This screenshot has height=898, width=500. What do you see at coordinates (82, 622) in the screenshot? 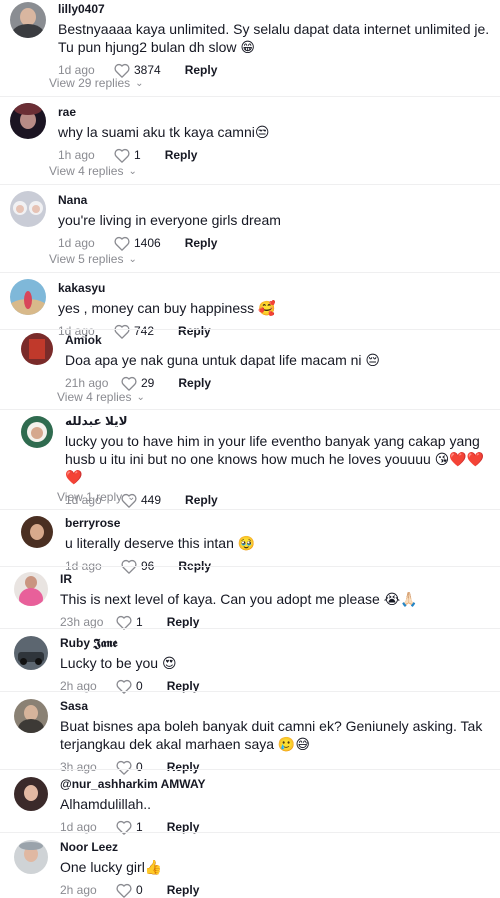
I see `comment-timestamp: 23h ago` at bounding box center [82, 622].